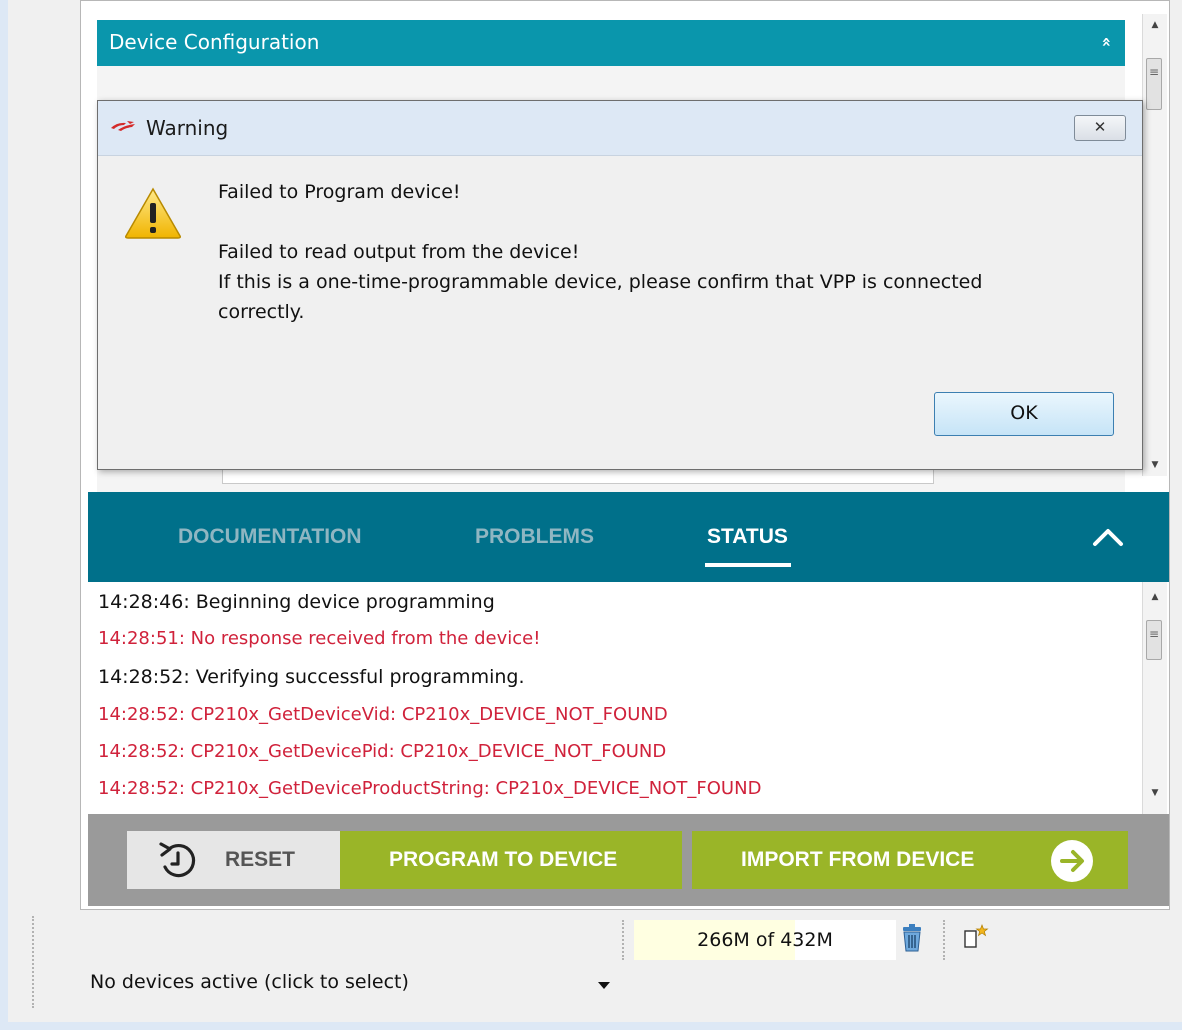 This screenshot has width=1182, height=1030. What do you see at coordinates (620, 128) in the screenshot?
I see `dialog-titlebar: Warning ✕` at bounding box center [620, 128].